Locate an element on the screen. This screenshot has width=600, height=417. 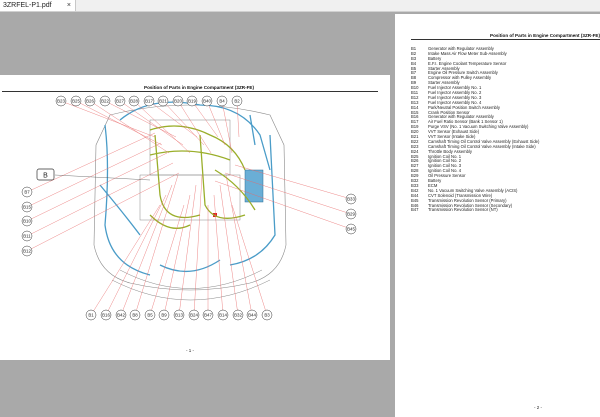
callout-label: B1 is located at coordinates (91, 315).